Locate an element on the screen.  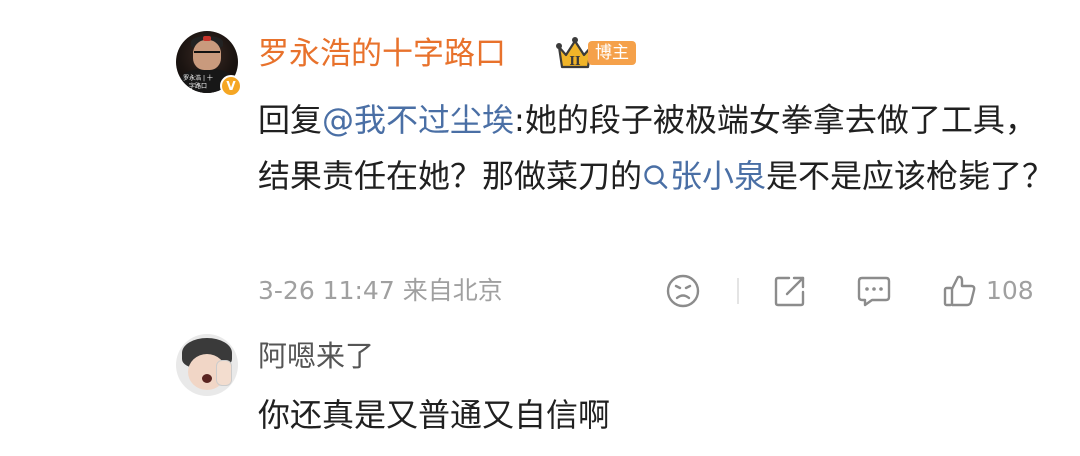
sad-face-icon is located at coordinates (683, 291).